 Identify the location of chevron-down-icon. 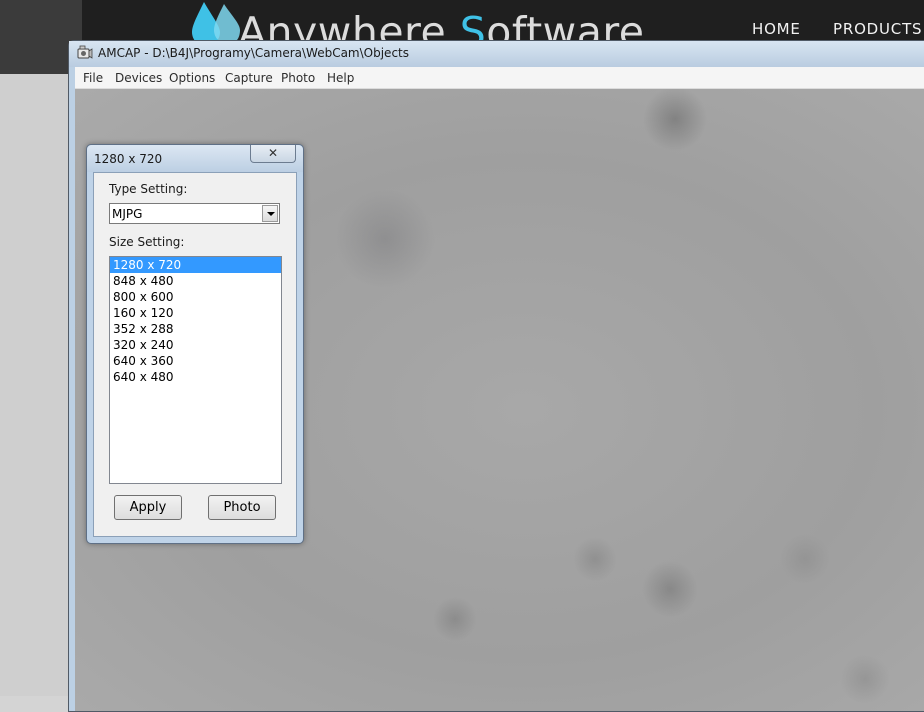
(270, 213).